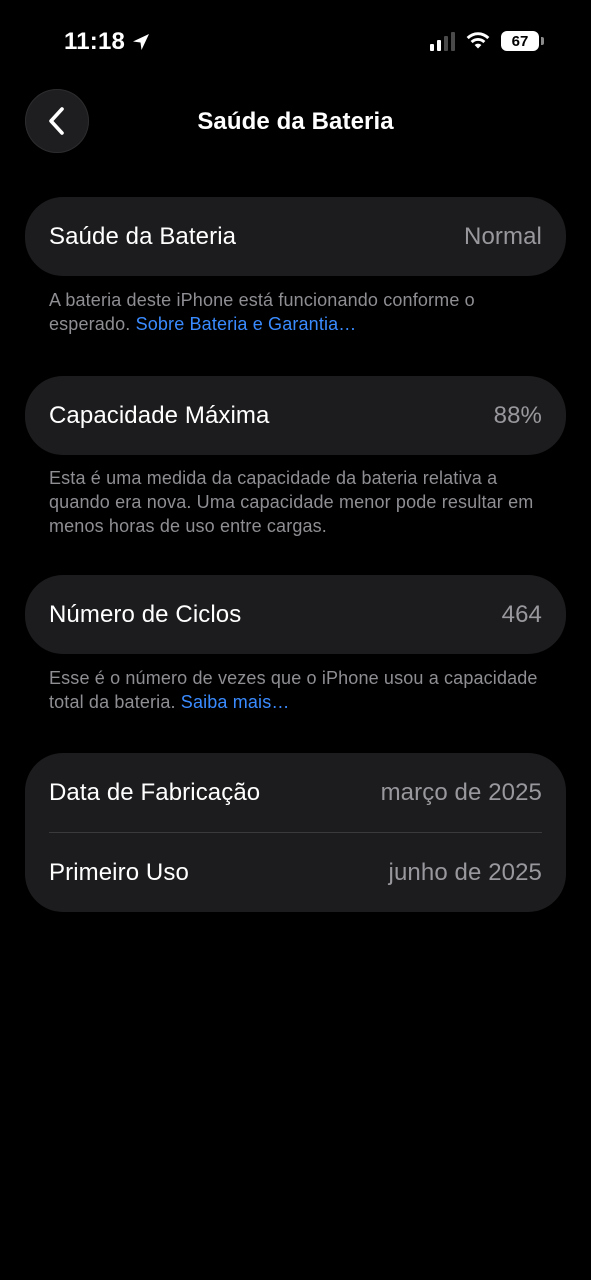 The image size is (591, 1280). I want to click on battery-health-label: Saúde da Bateria, so click(143, 236).